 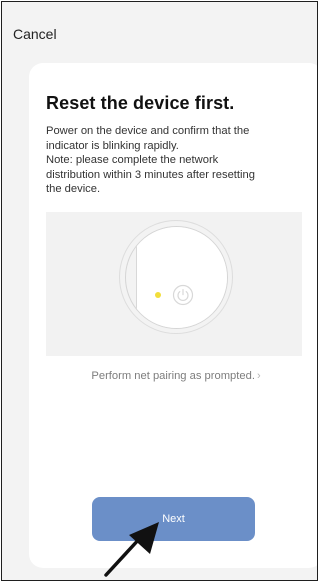 What do you see at coordinates (148, 131) in the screenshot?
I see `instruction-line: Power on the device and confirm that the` at bounding box center [148, 131].